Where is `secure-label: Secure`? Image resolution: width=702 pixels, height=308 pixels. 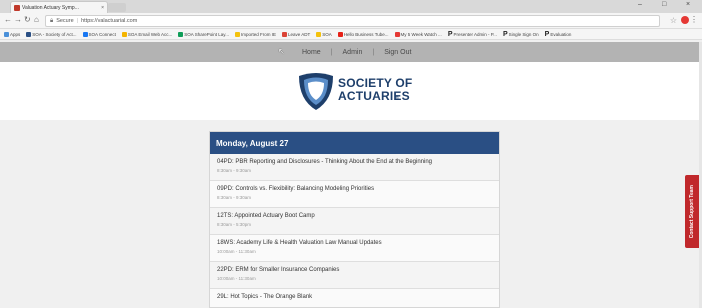
secure-label: Secure is located at coordinates (65, 21).